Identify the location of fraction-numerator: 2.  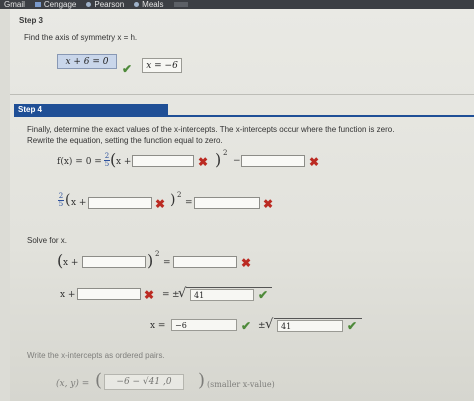
(61, 196).